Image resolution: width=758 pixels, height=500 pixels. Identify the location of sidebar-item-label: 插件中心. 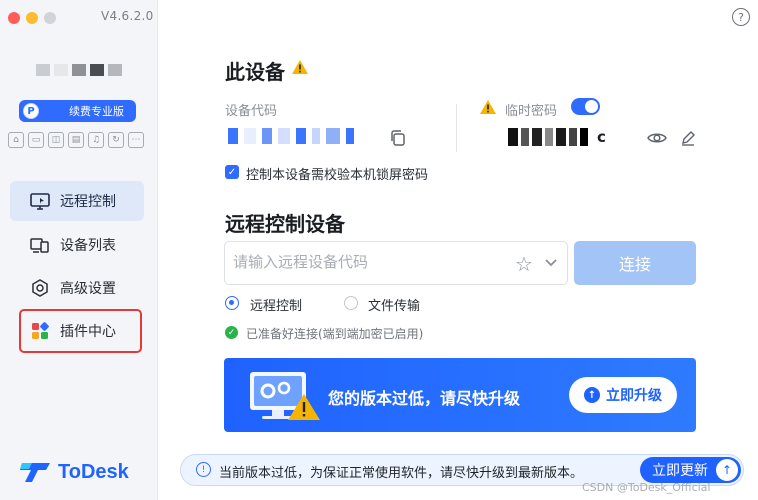
(88, 332).